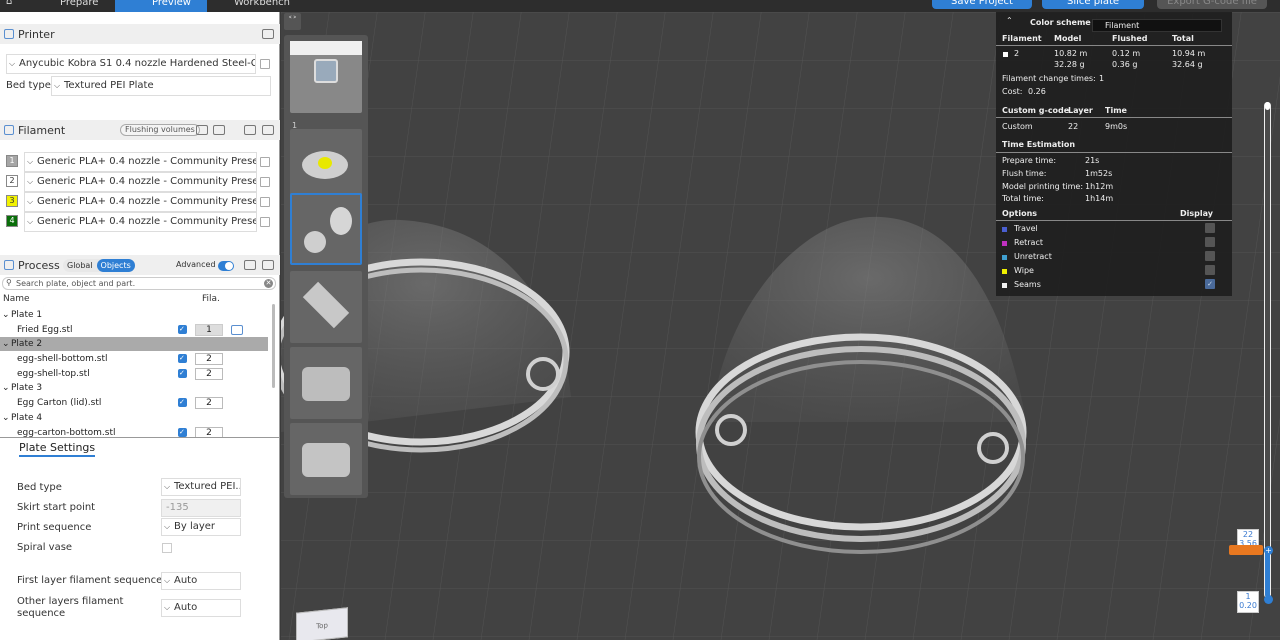  What do you see at coordinates (28, 85) in the screenshot?
I see `printer-bed-label: Bed type` at bounding box center [28, 85].